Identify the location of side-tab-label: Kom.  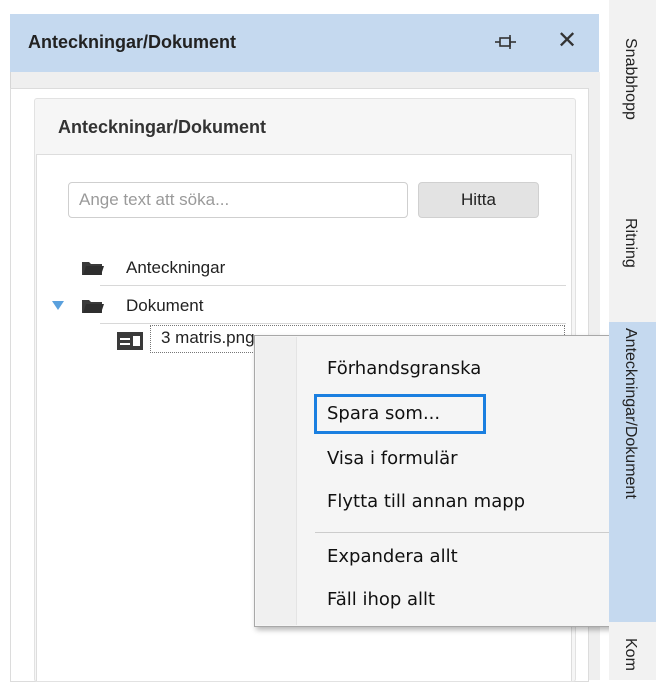
(630, 654).